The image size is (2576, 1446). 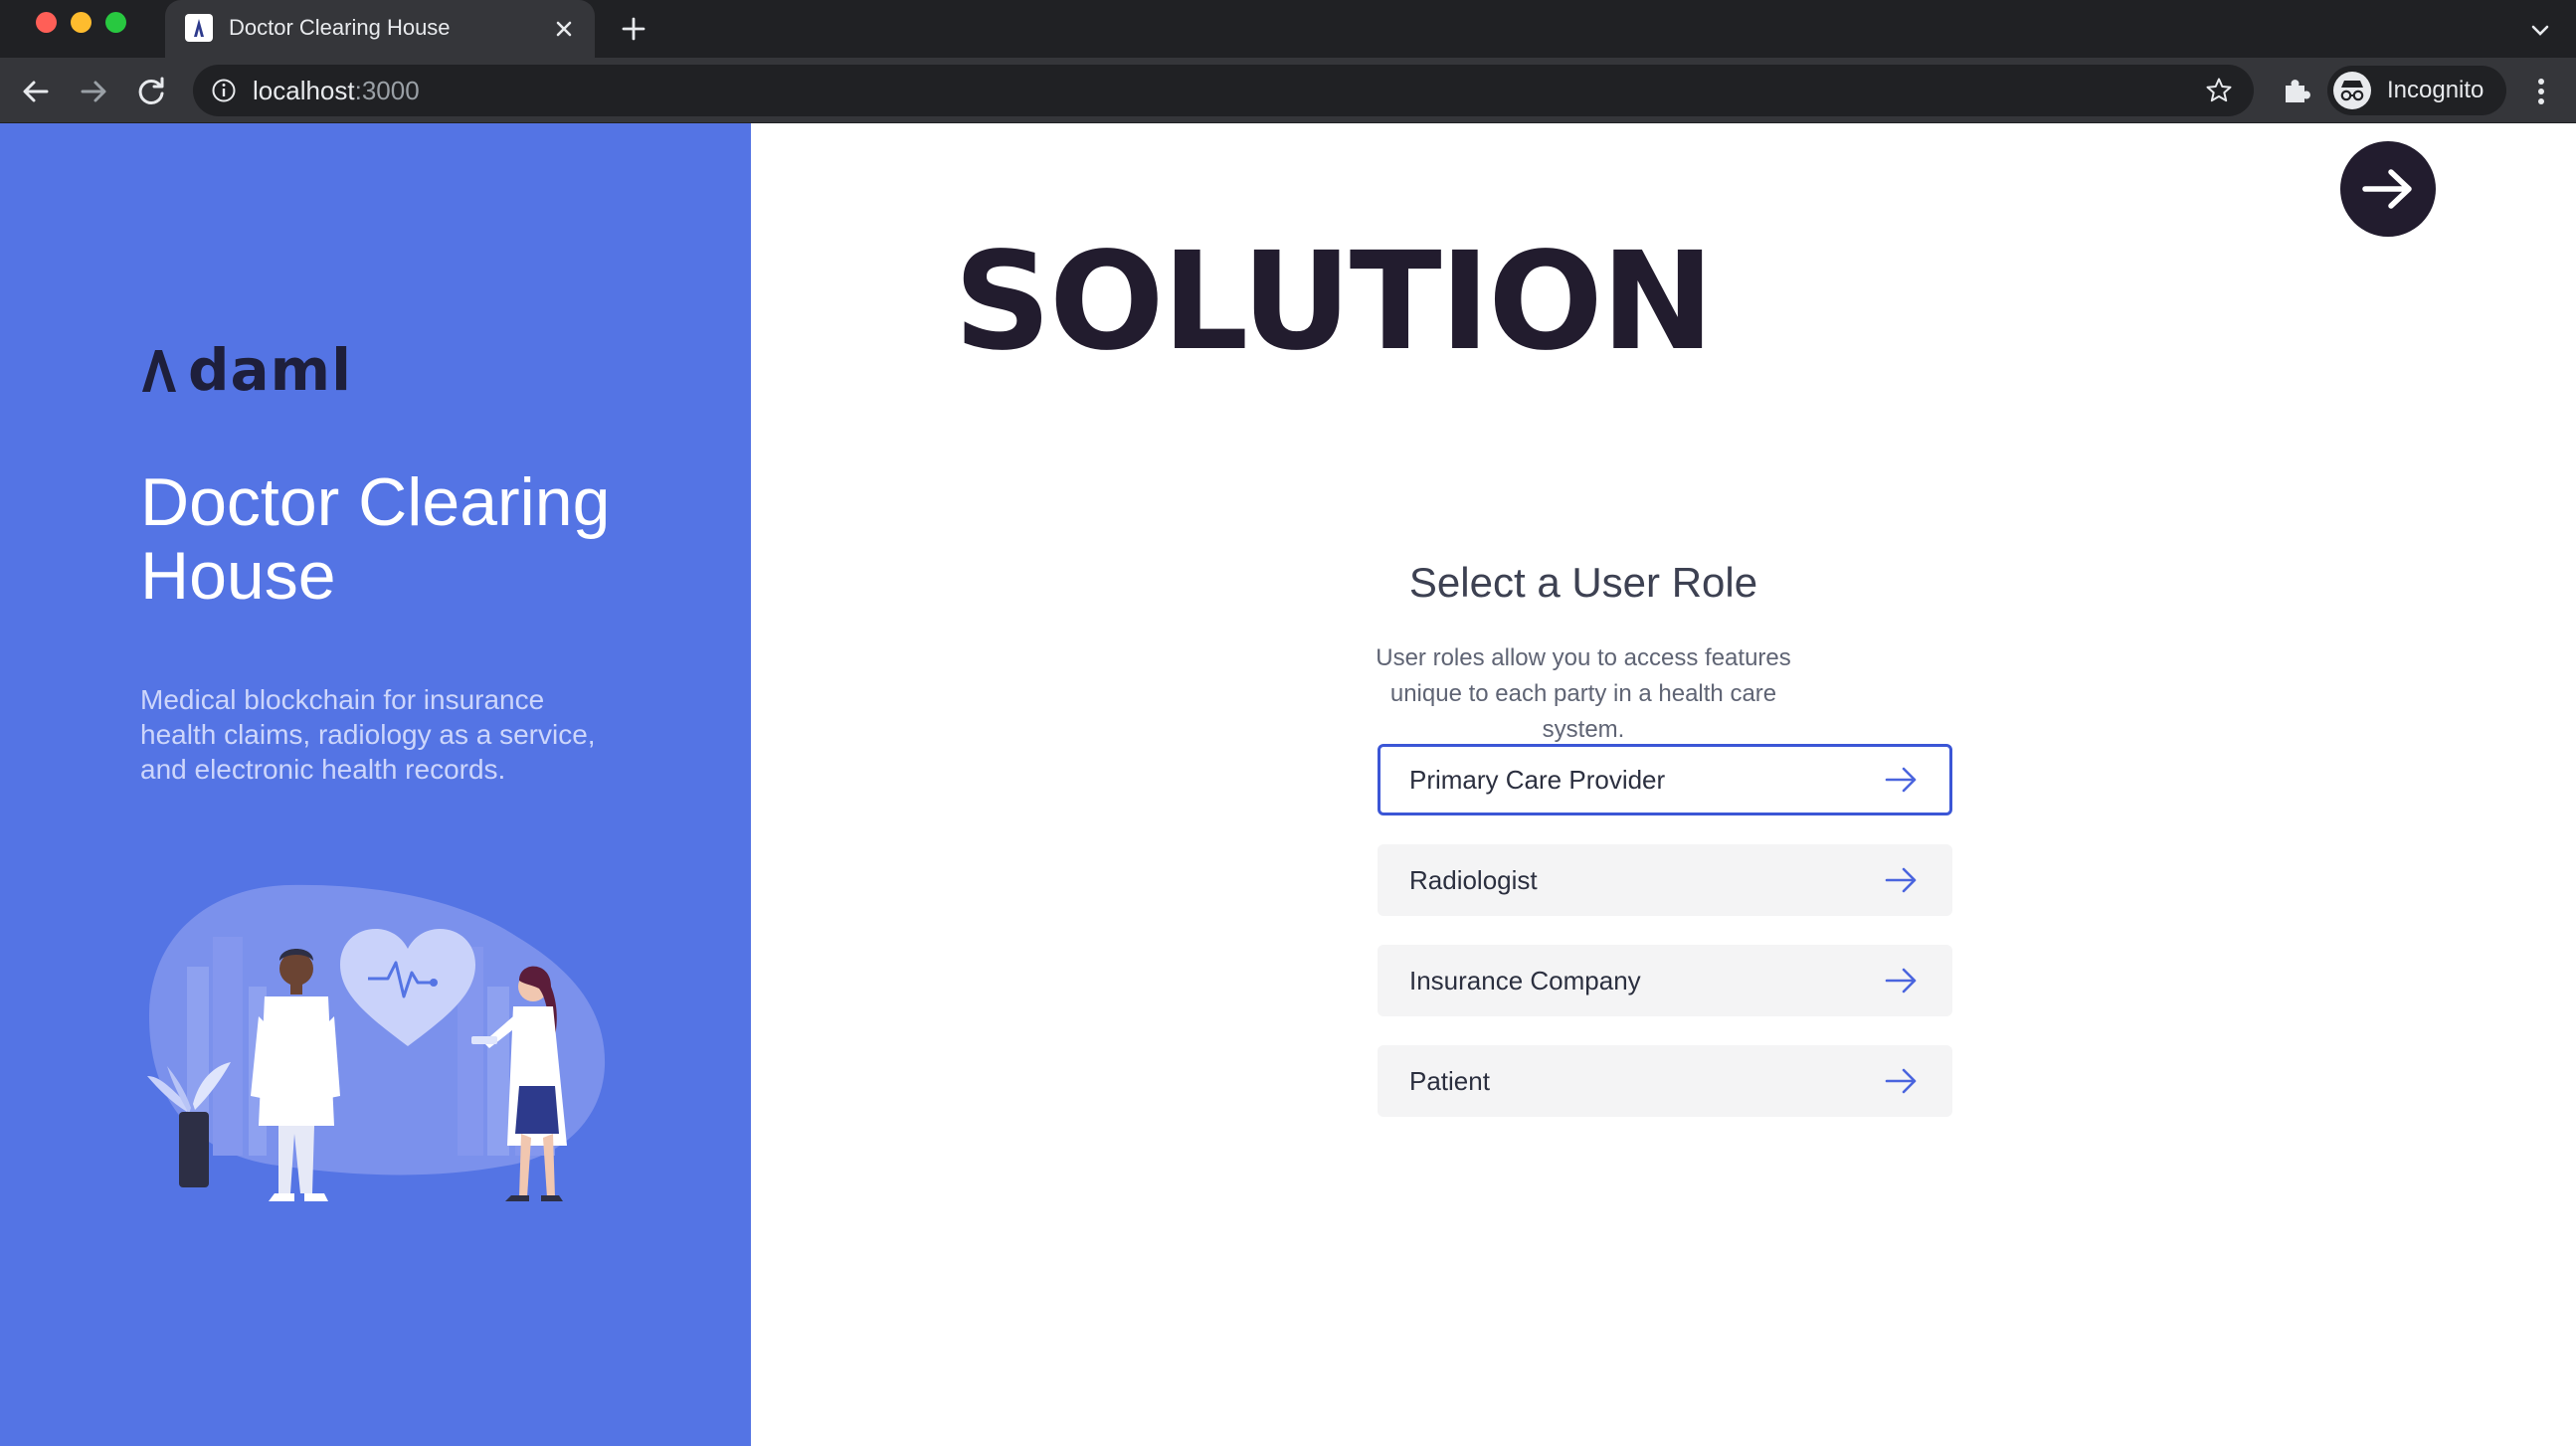 What do you see at coordinates (81, 22) in the screenshot?
I see `minimize-window-button` at bounding box center [81, 22].